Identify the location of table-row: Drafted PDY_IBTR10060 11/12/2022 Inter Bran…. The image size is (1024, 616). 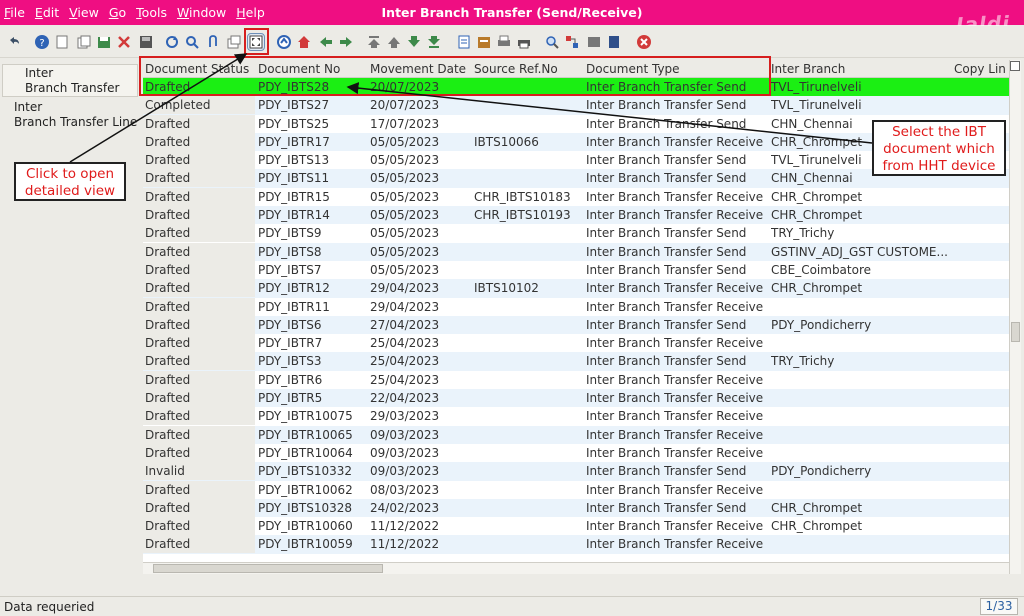
(576, 526).